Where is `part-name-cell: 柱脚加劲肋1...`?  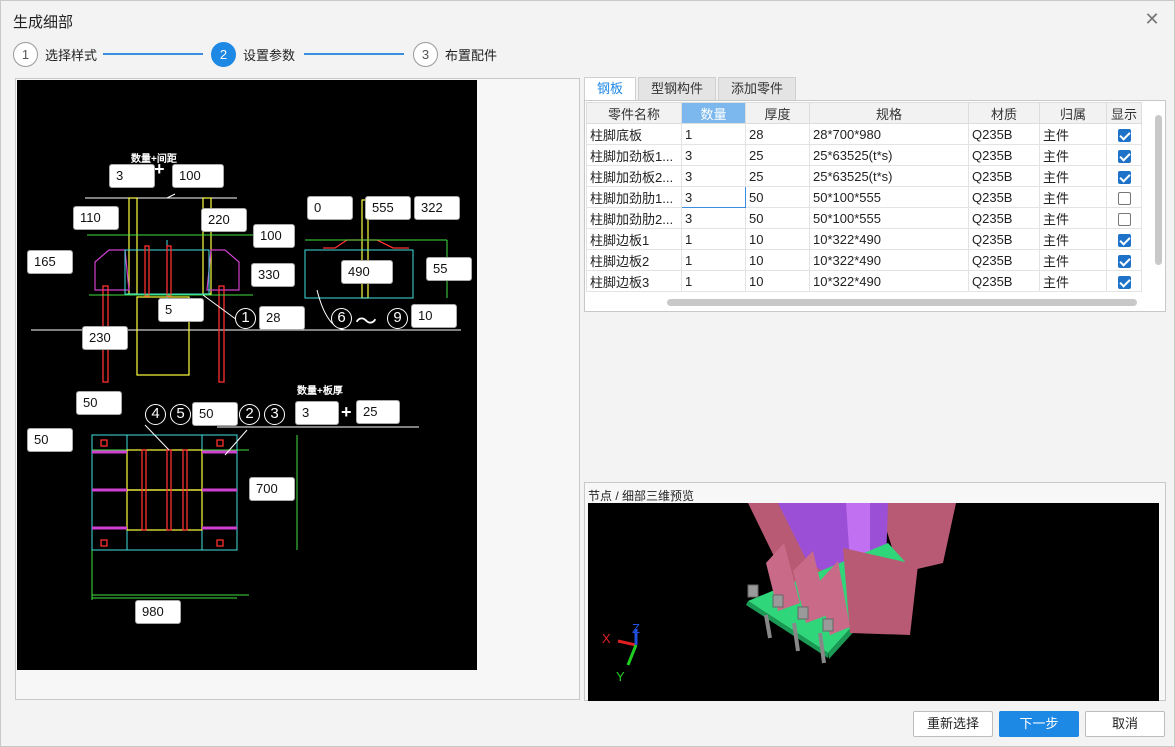 part-name-cell: 柱脚加劲肋1... is located at coordinates (634, 197).